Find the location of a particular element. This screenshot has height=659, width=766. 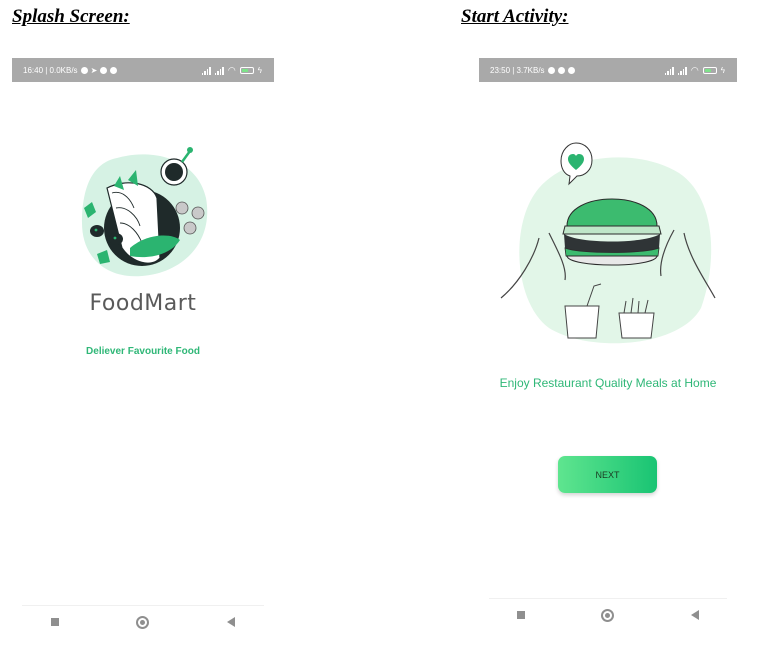

start-tagline: Enjoy Restaurant Quality Meals at Home is located at coordinates (608, 383).